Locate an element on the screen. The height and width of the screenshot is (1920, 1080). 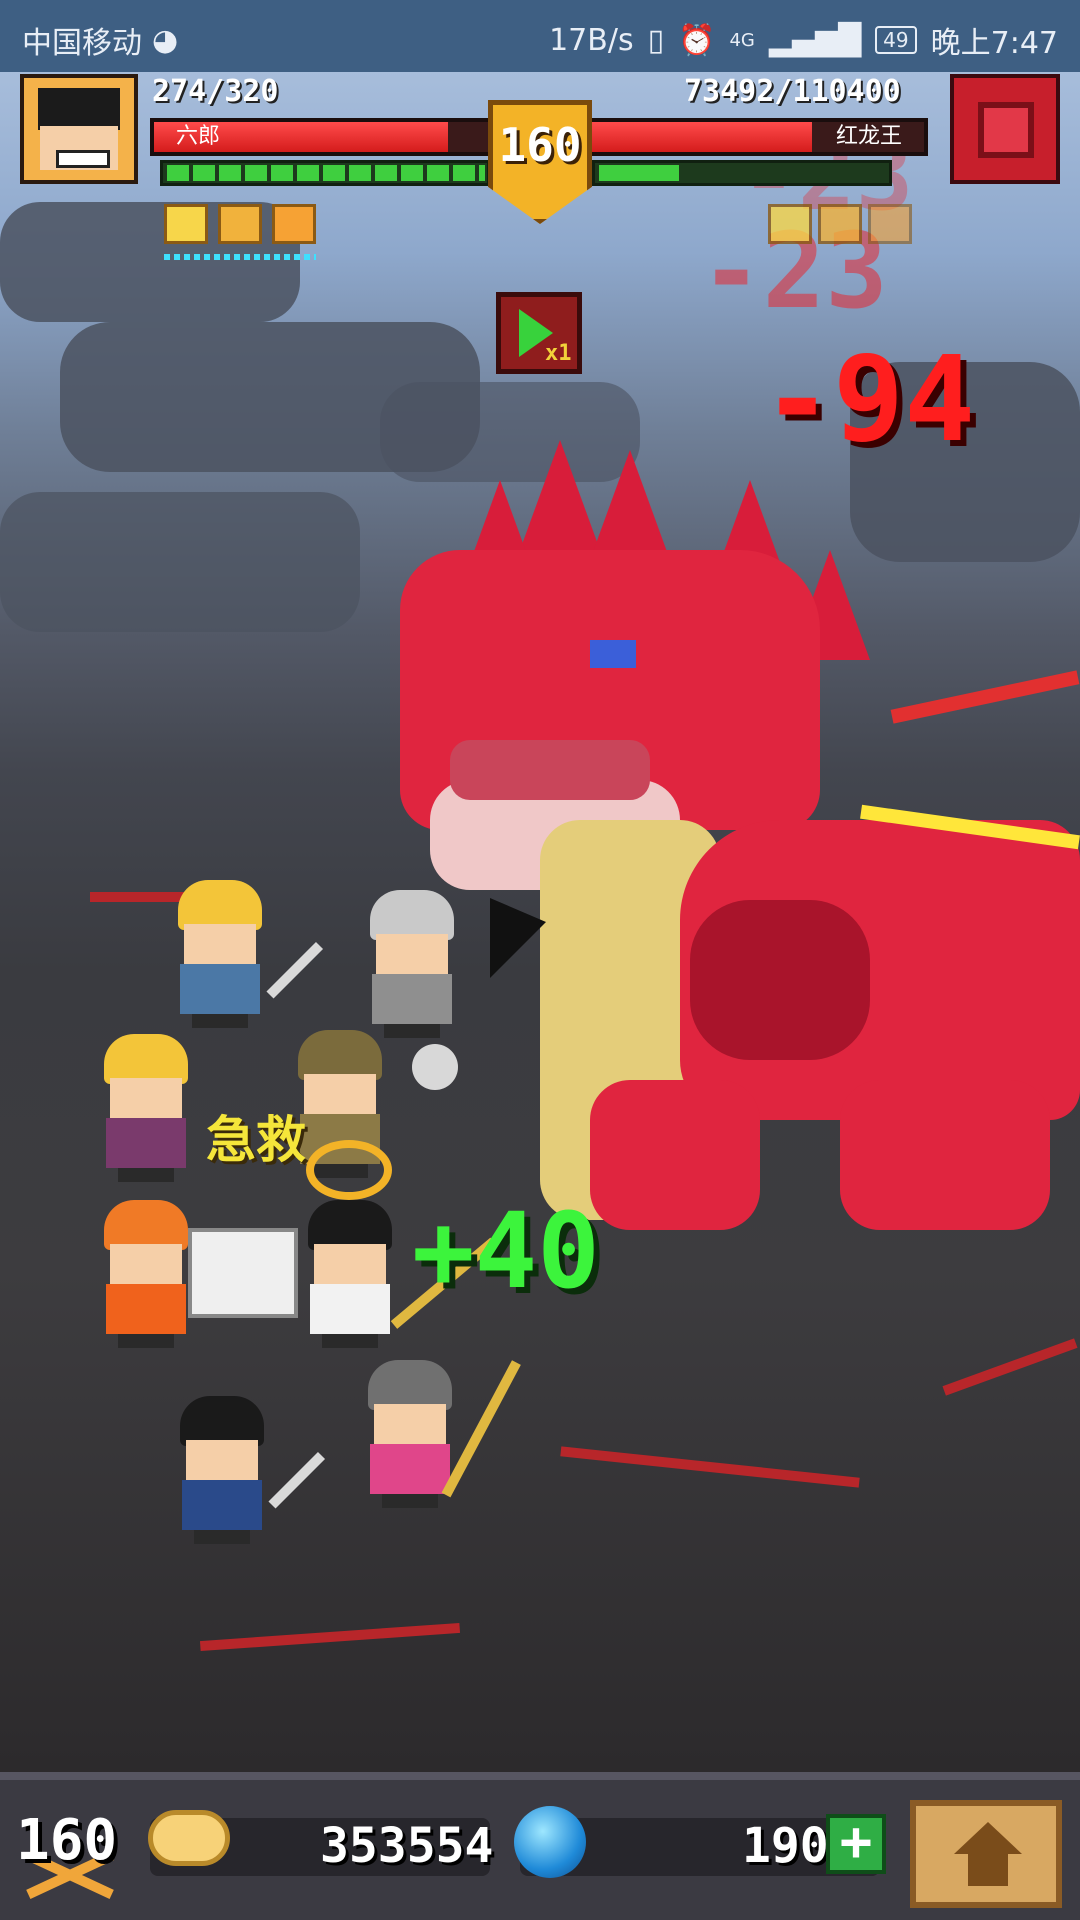
target-ring is located at coordinates (349, 1170).